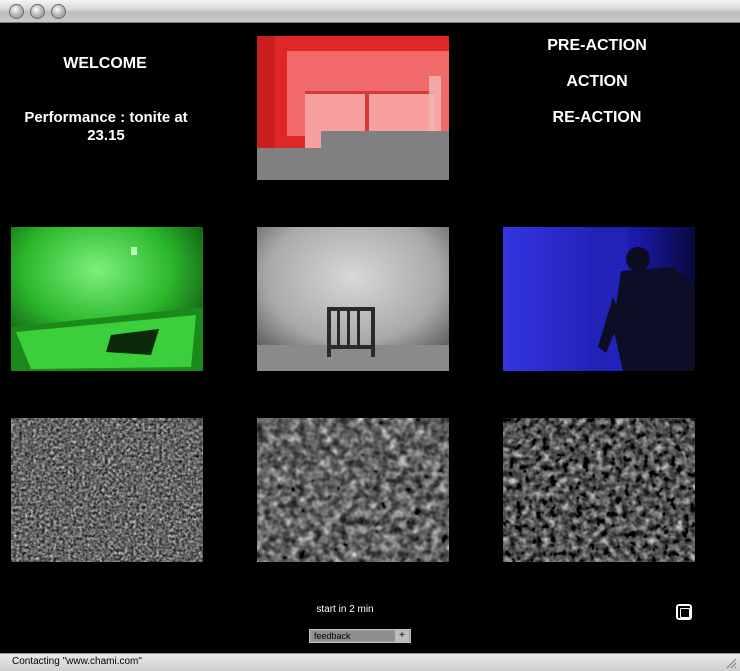 The width and height of the screenshot is (740, 671). Describe the element at coordinates (58, 11) in the screenshot. I see `zoom-button` at that location.